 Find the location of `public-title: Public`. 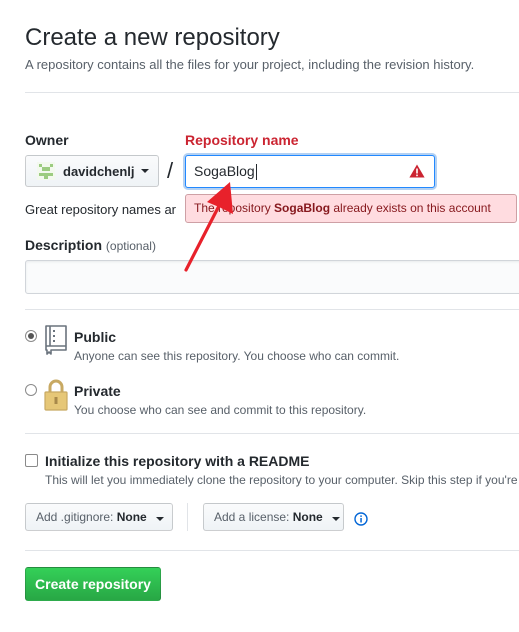

public-title: Public is located at coordinates (95, 337).